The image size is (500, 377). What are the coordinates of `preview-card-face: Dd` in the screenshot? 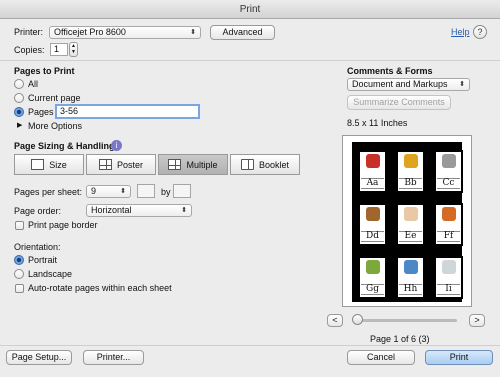 It's located at (372, 224).